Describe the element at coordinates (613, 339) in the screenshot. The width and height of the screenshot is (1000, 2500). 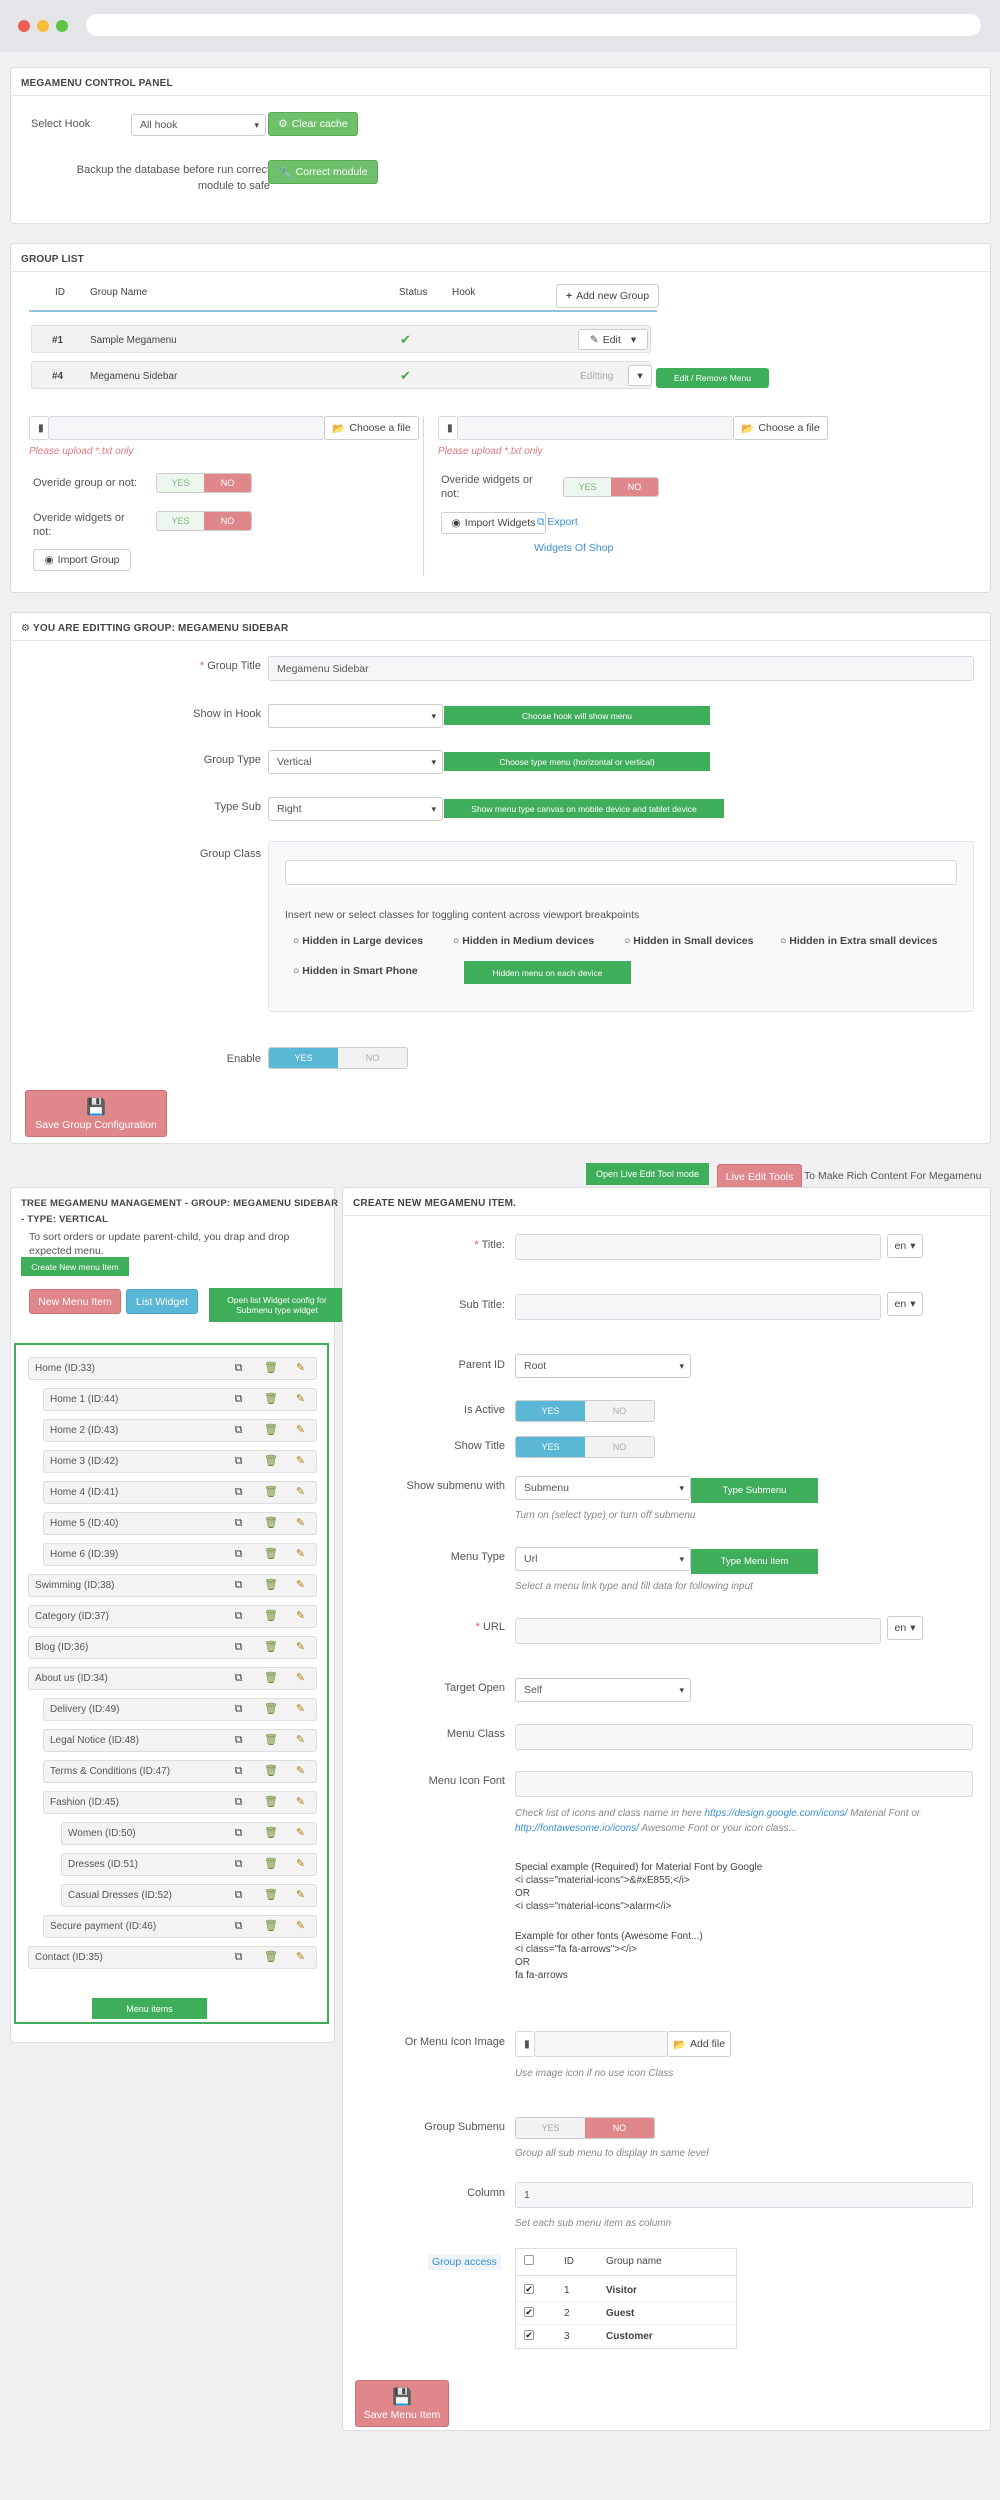
I see `edit-group-button: ✎ Edit ▾` at that location.